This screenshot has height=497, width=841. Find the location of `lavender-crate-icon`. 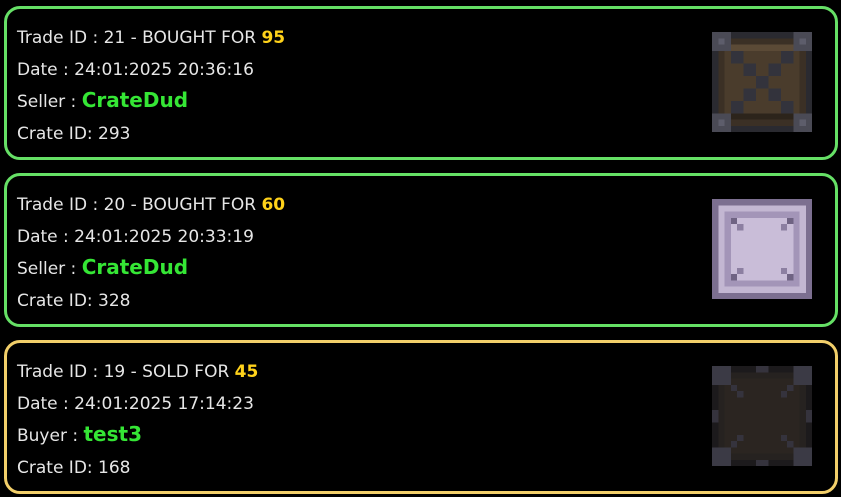

lavender-crate-icon is located at coordinates (762, 249).